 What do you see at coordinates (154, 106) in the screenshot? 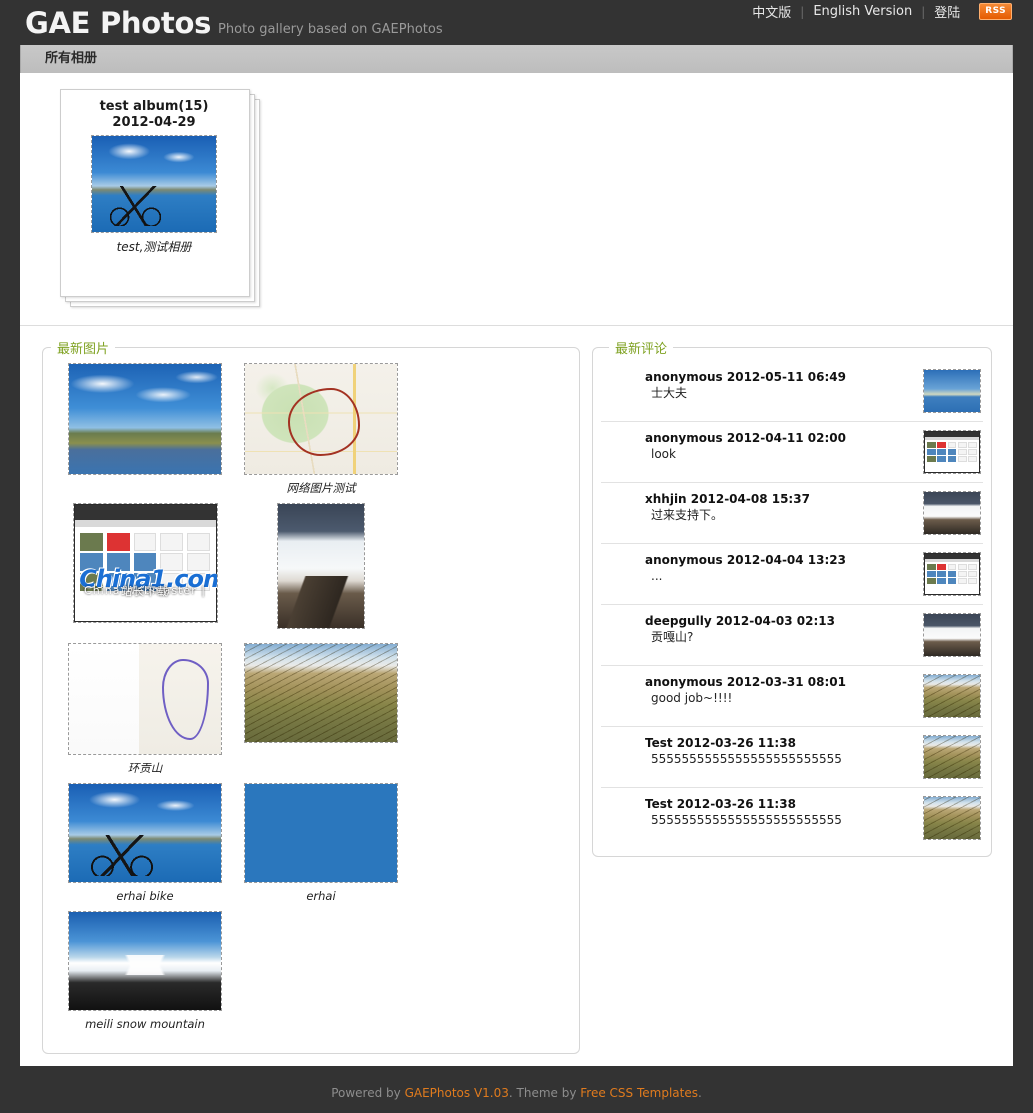
I see `album-title: test album(15)` at bounding box center [154, 106].